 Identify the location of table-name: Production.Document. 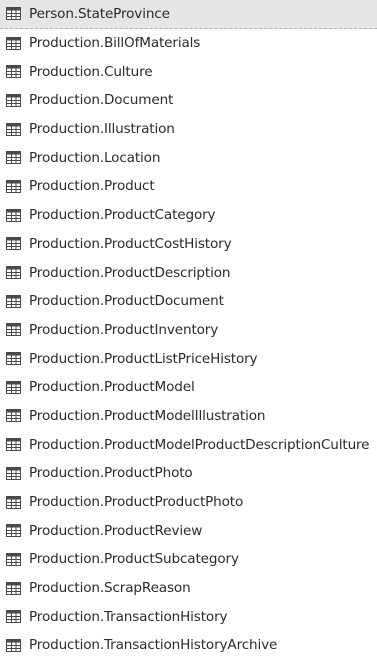
(101, 100).